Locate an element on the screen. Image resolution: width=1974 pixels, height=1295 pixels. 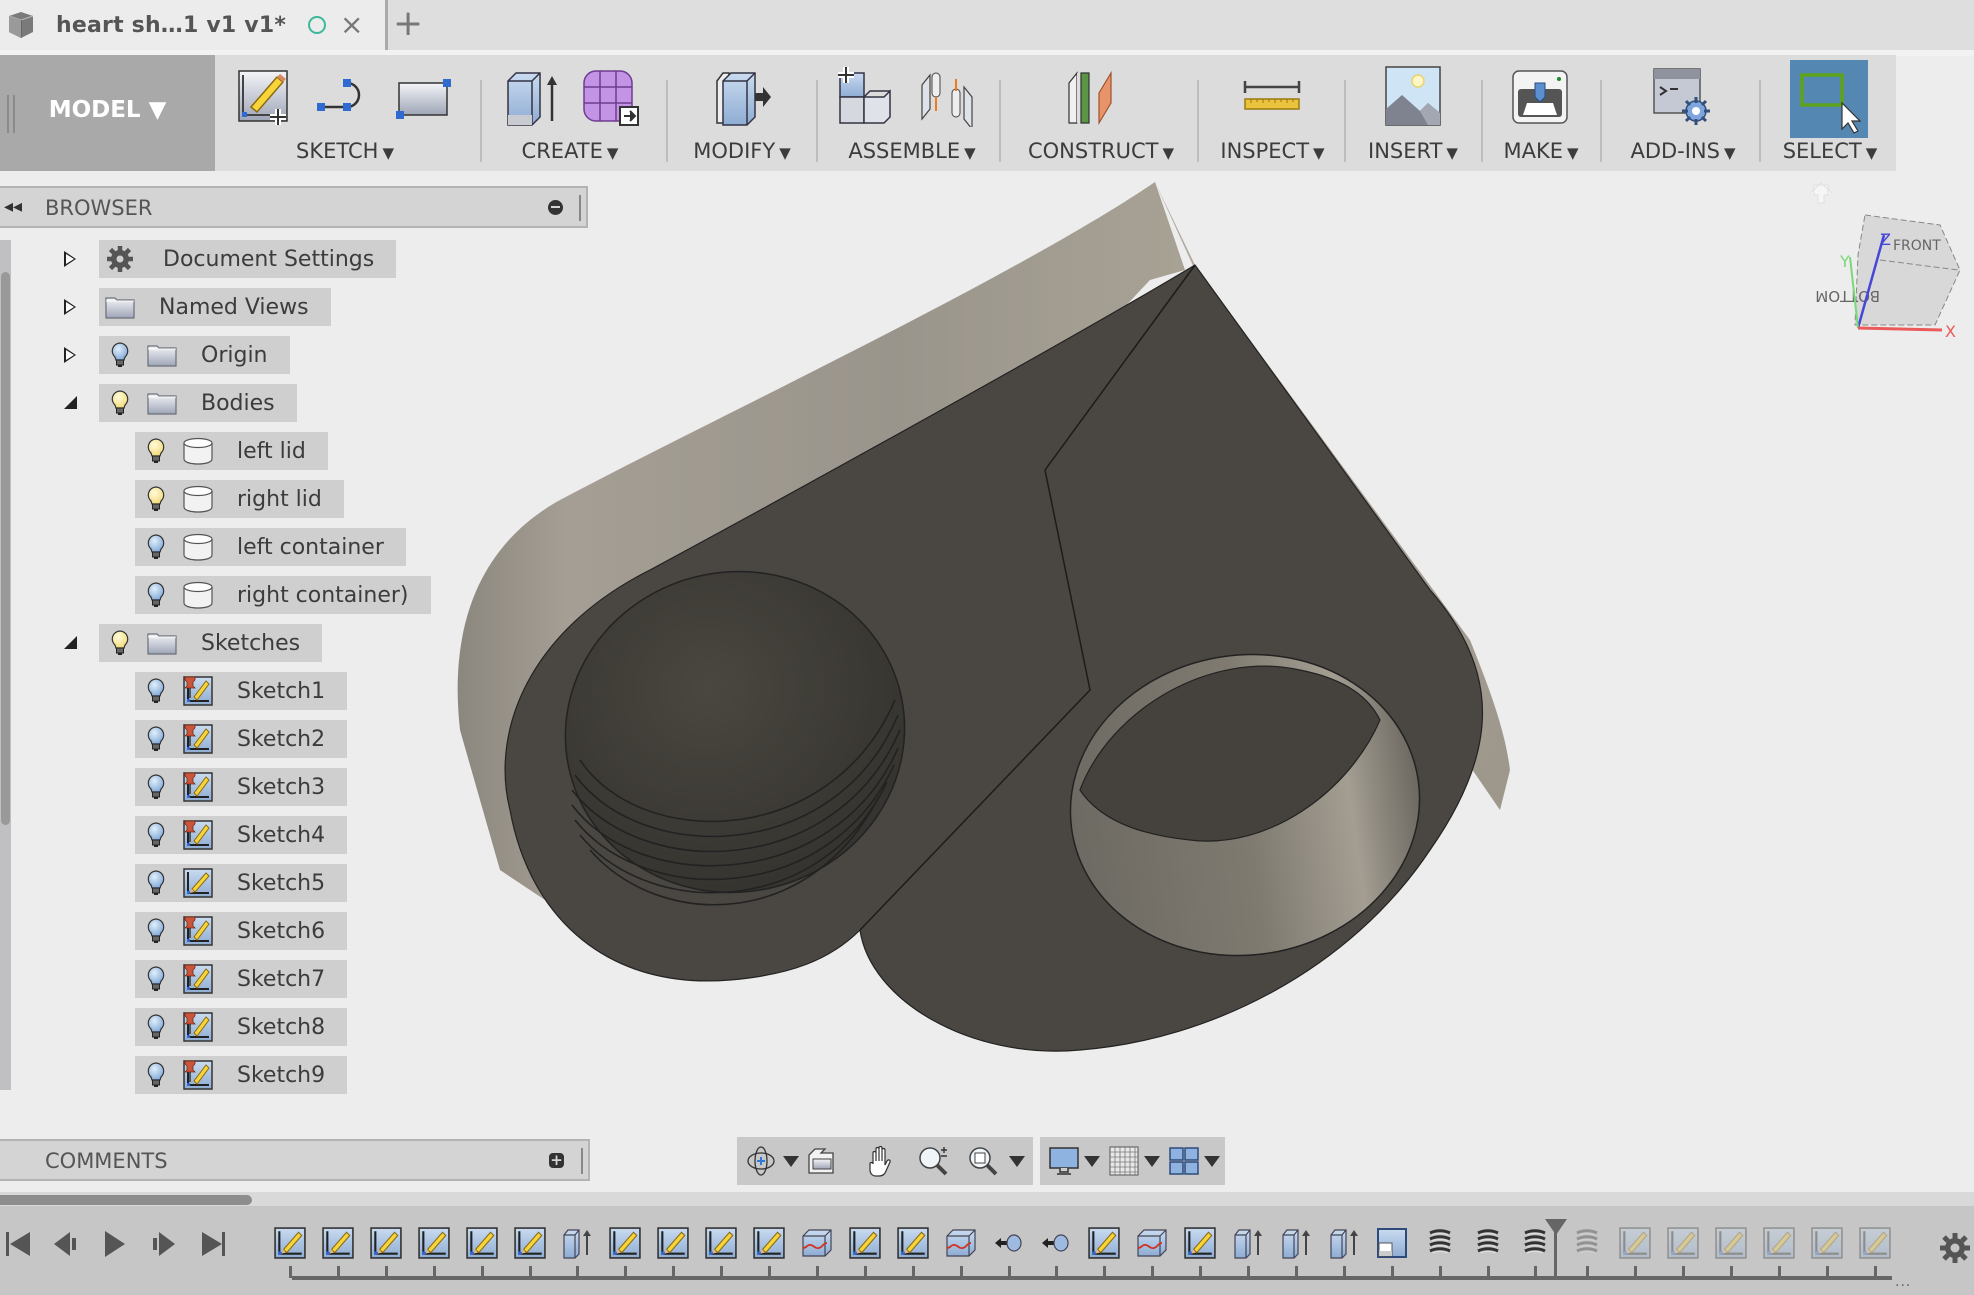
play-button is located at coordinates (115, 1244).